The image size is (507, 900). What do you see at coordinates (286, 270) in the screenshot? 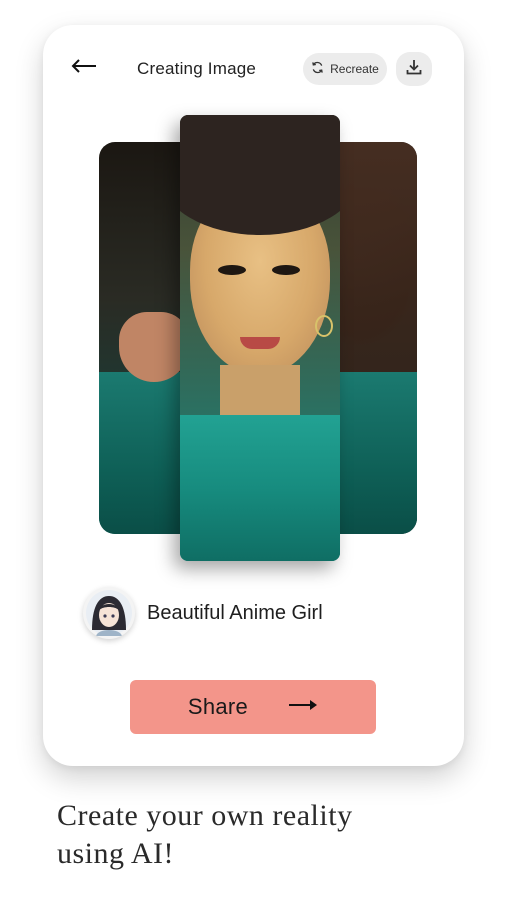
I see `portrait-eye-right` at bounding box center [286, 270].